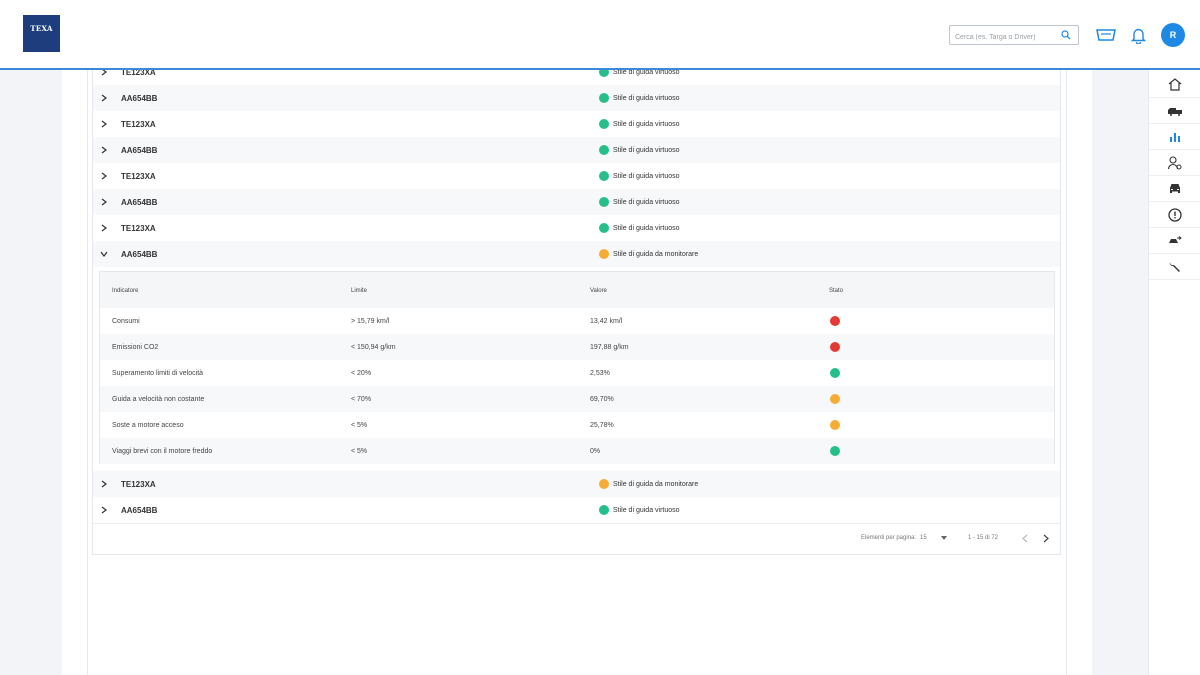 The width and height of the screenshot is (1200, 675). I want to click on indicator-name: Soste a motore acceso, so click(148, 425).